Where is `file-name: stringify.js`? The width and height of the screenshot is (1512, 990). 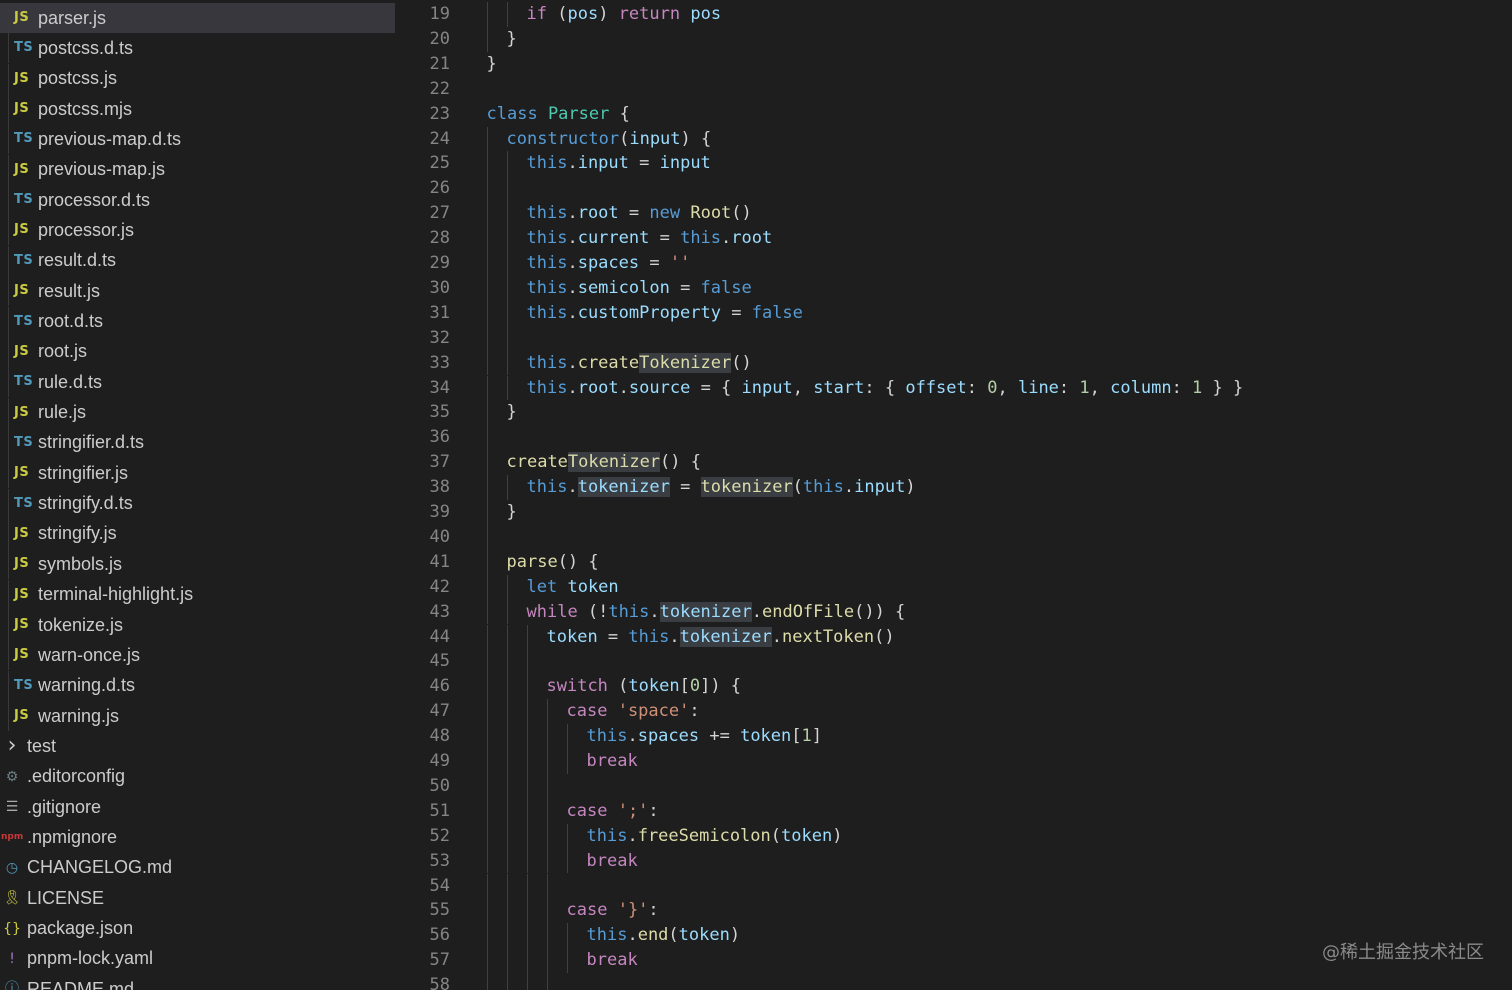 file-name: stringify.js is located at coordinates (77, 533).